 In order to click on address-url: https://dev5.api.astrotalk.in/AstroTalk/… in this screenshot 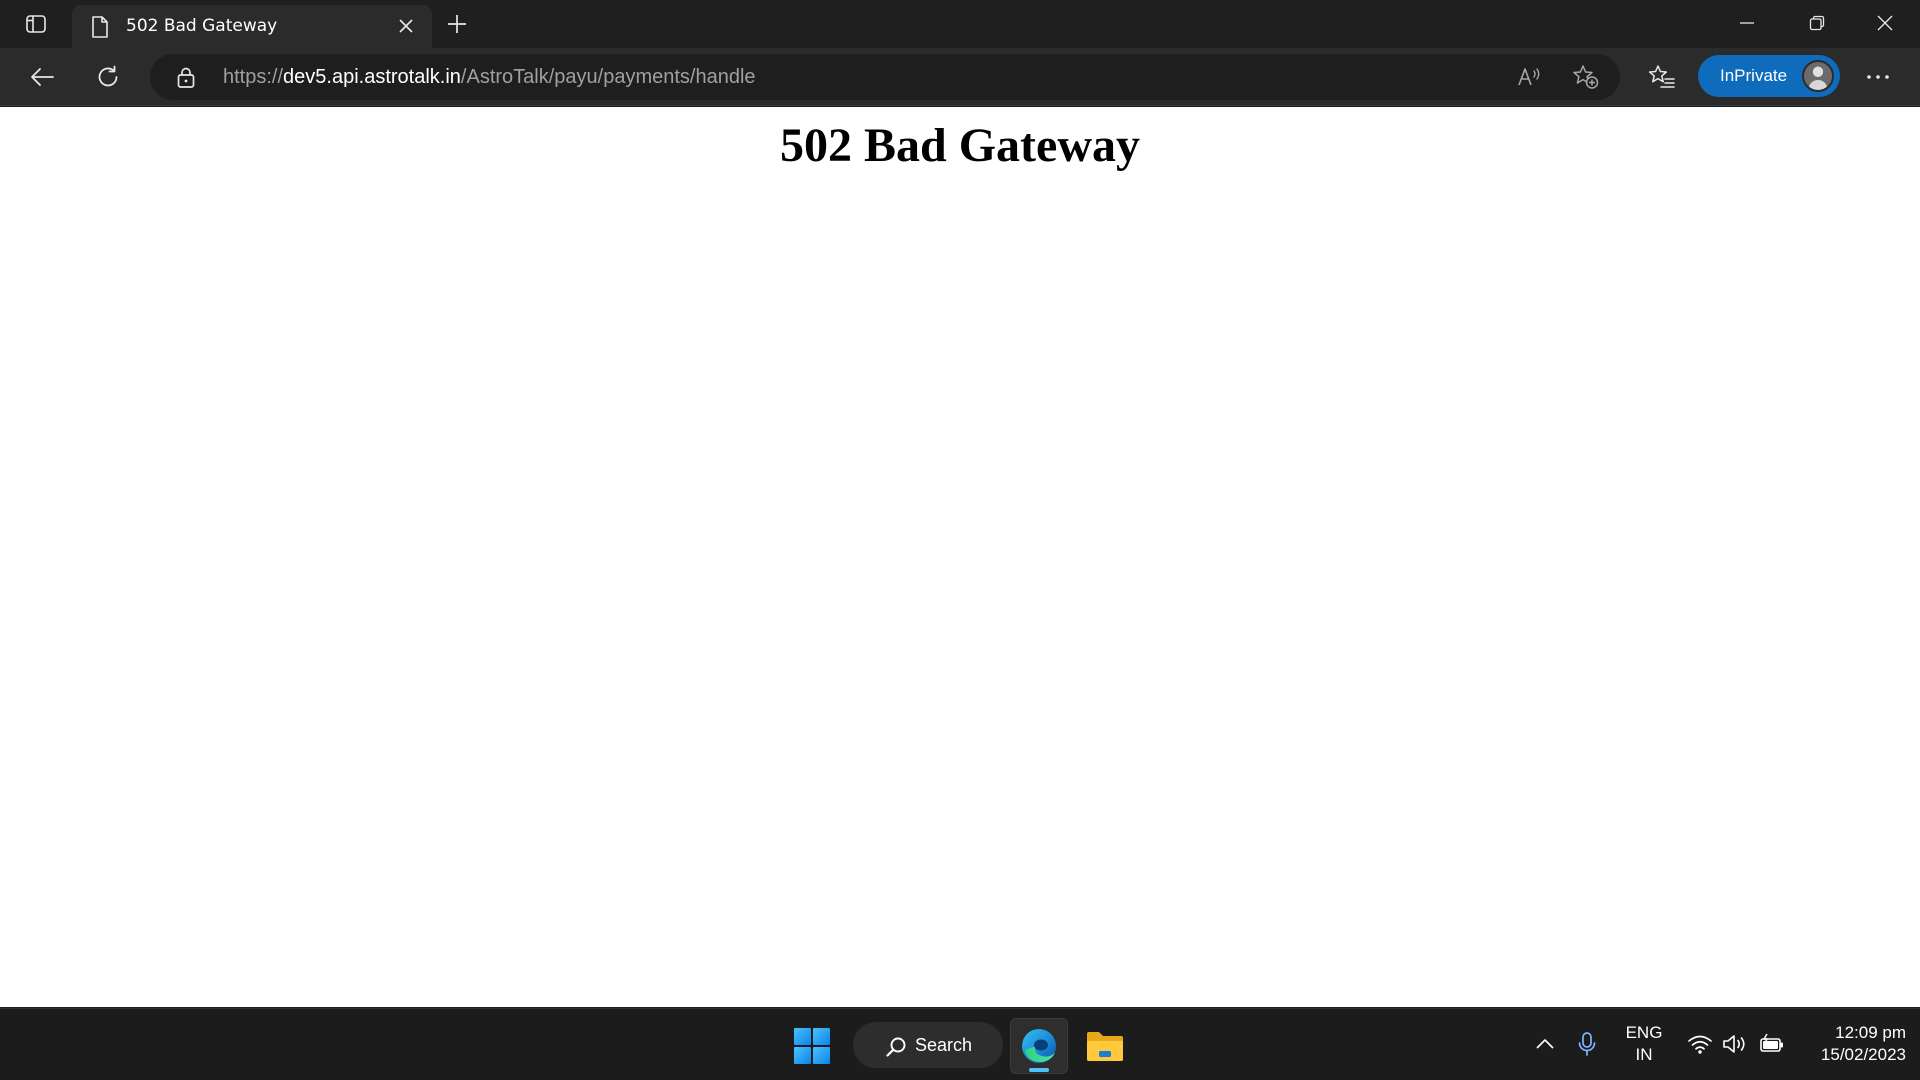, I will do `click(489, 77)`.